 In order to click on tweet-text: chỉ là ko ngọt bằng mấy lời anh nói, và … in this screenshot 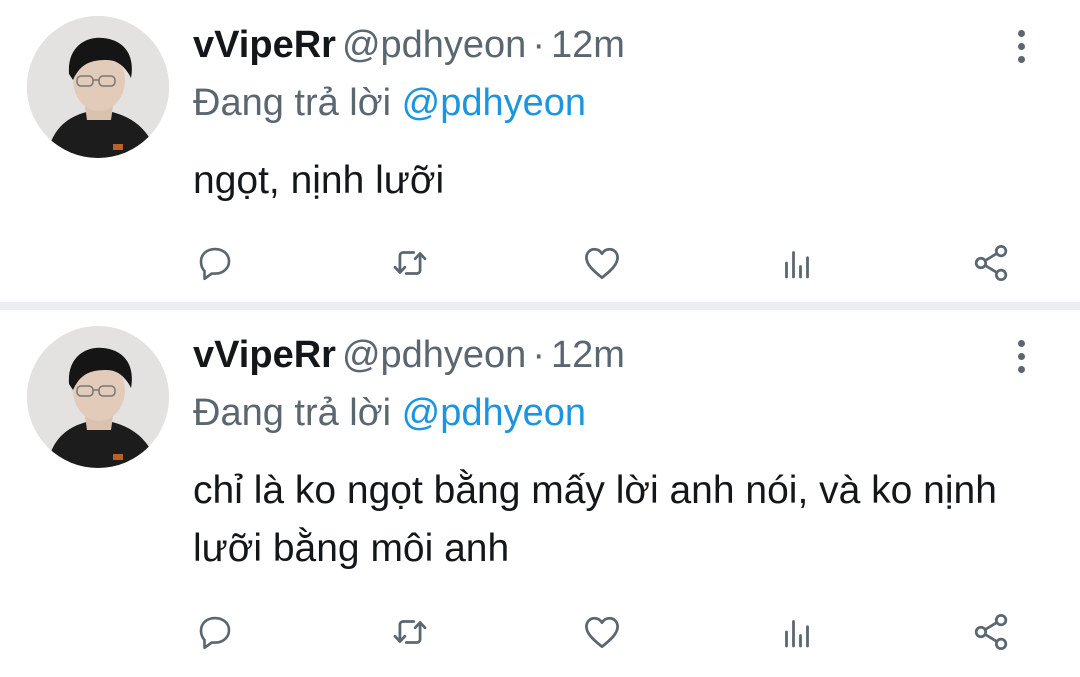, I will do `click(595, 519)`.